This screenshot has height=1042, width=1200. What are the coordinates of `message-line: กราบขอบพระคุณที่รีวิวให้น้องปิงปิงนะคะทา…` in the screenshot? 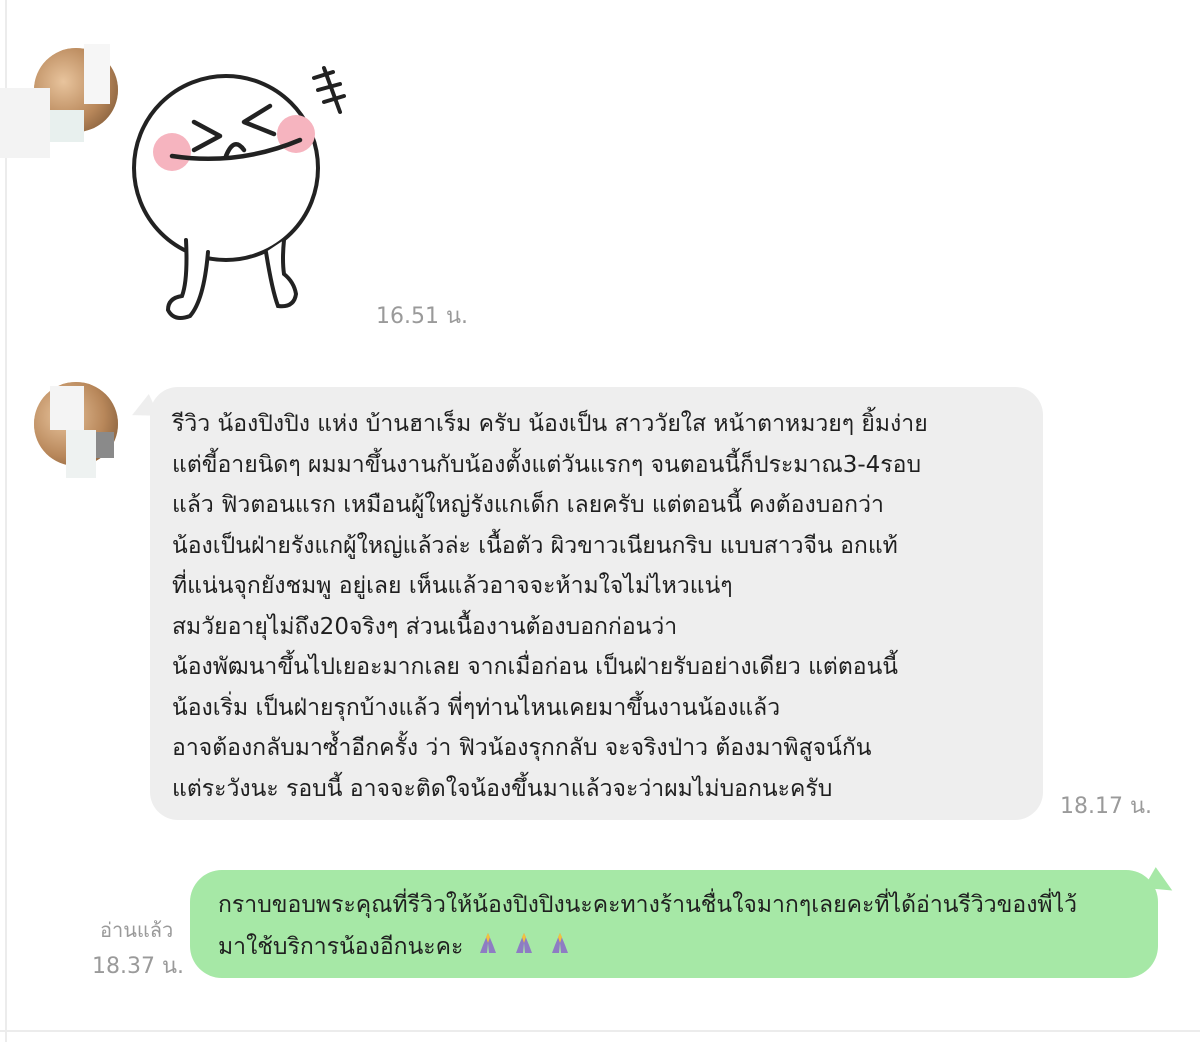 It's located at (648, 905).